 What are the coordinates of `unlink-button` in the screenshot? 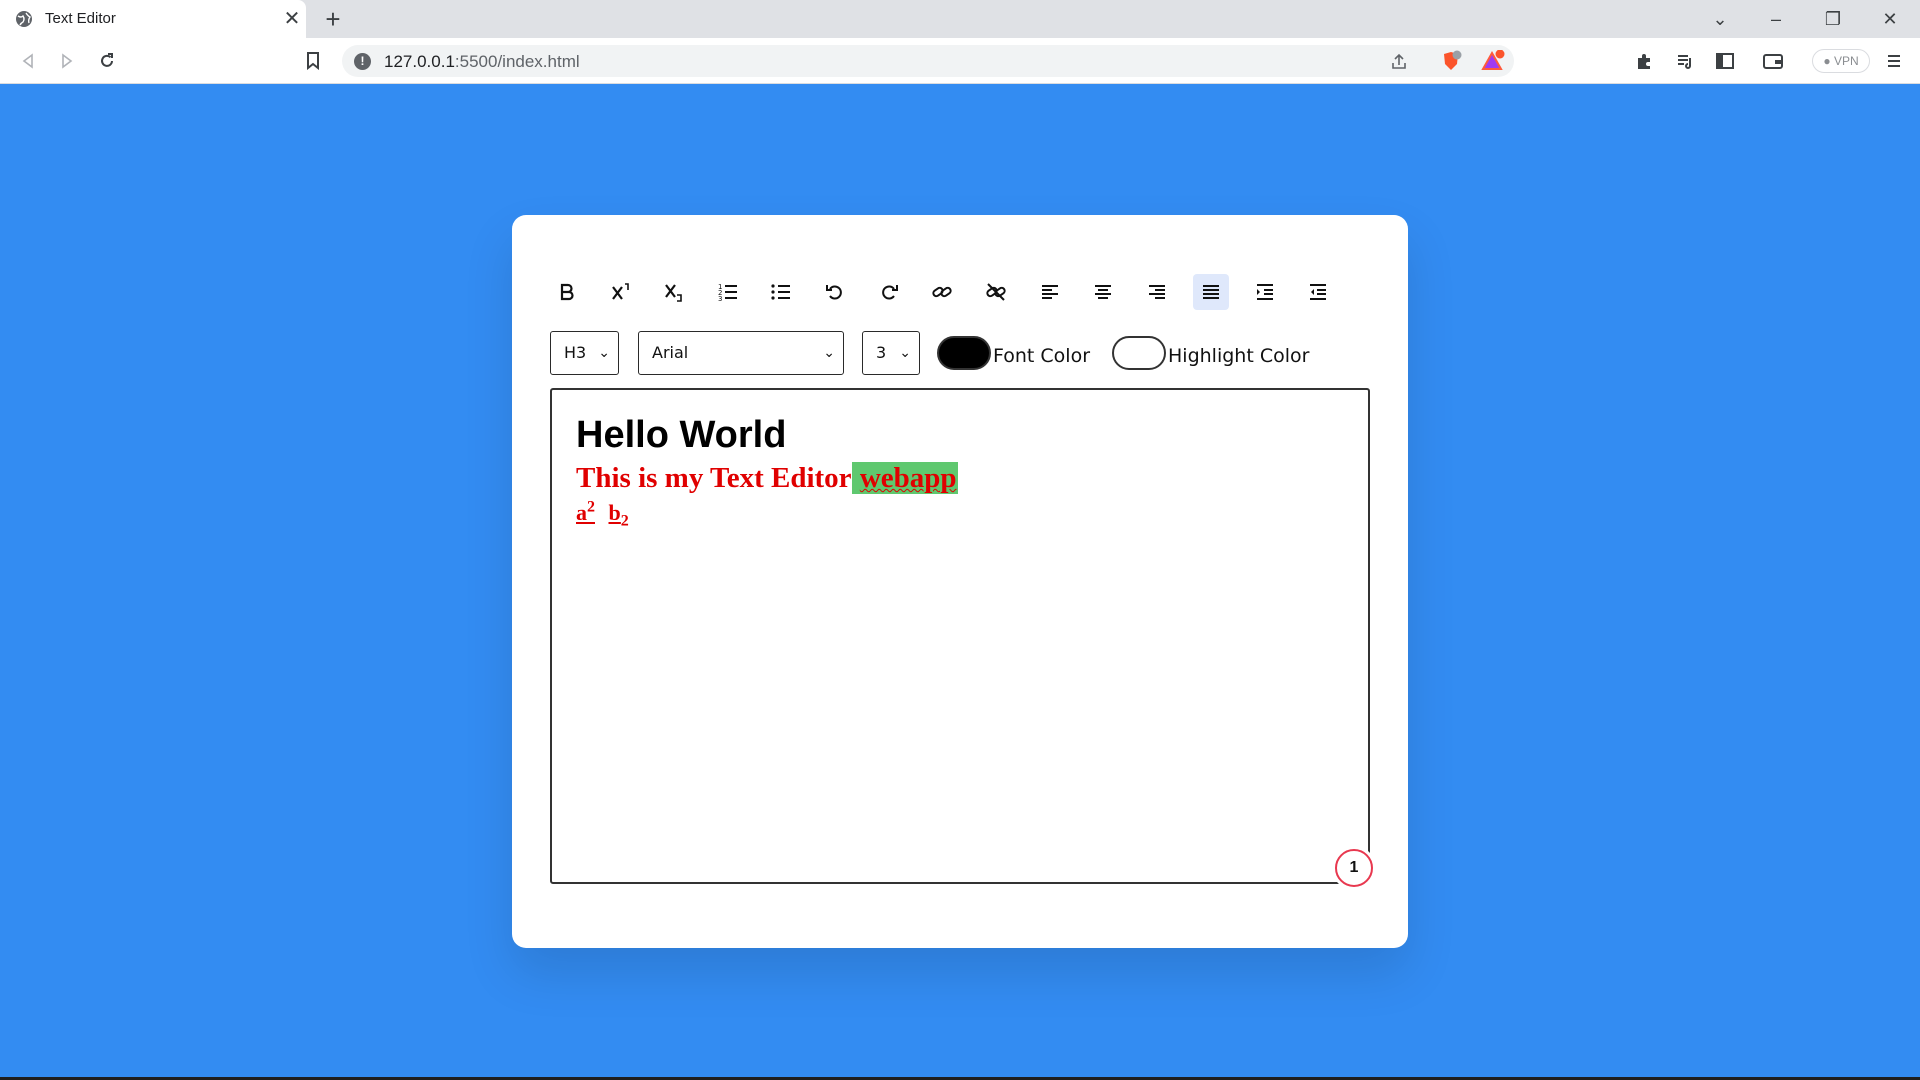 It's located at (996, 292).